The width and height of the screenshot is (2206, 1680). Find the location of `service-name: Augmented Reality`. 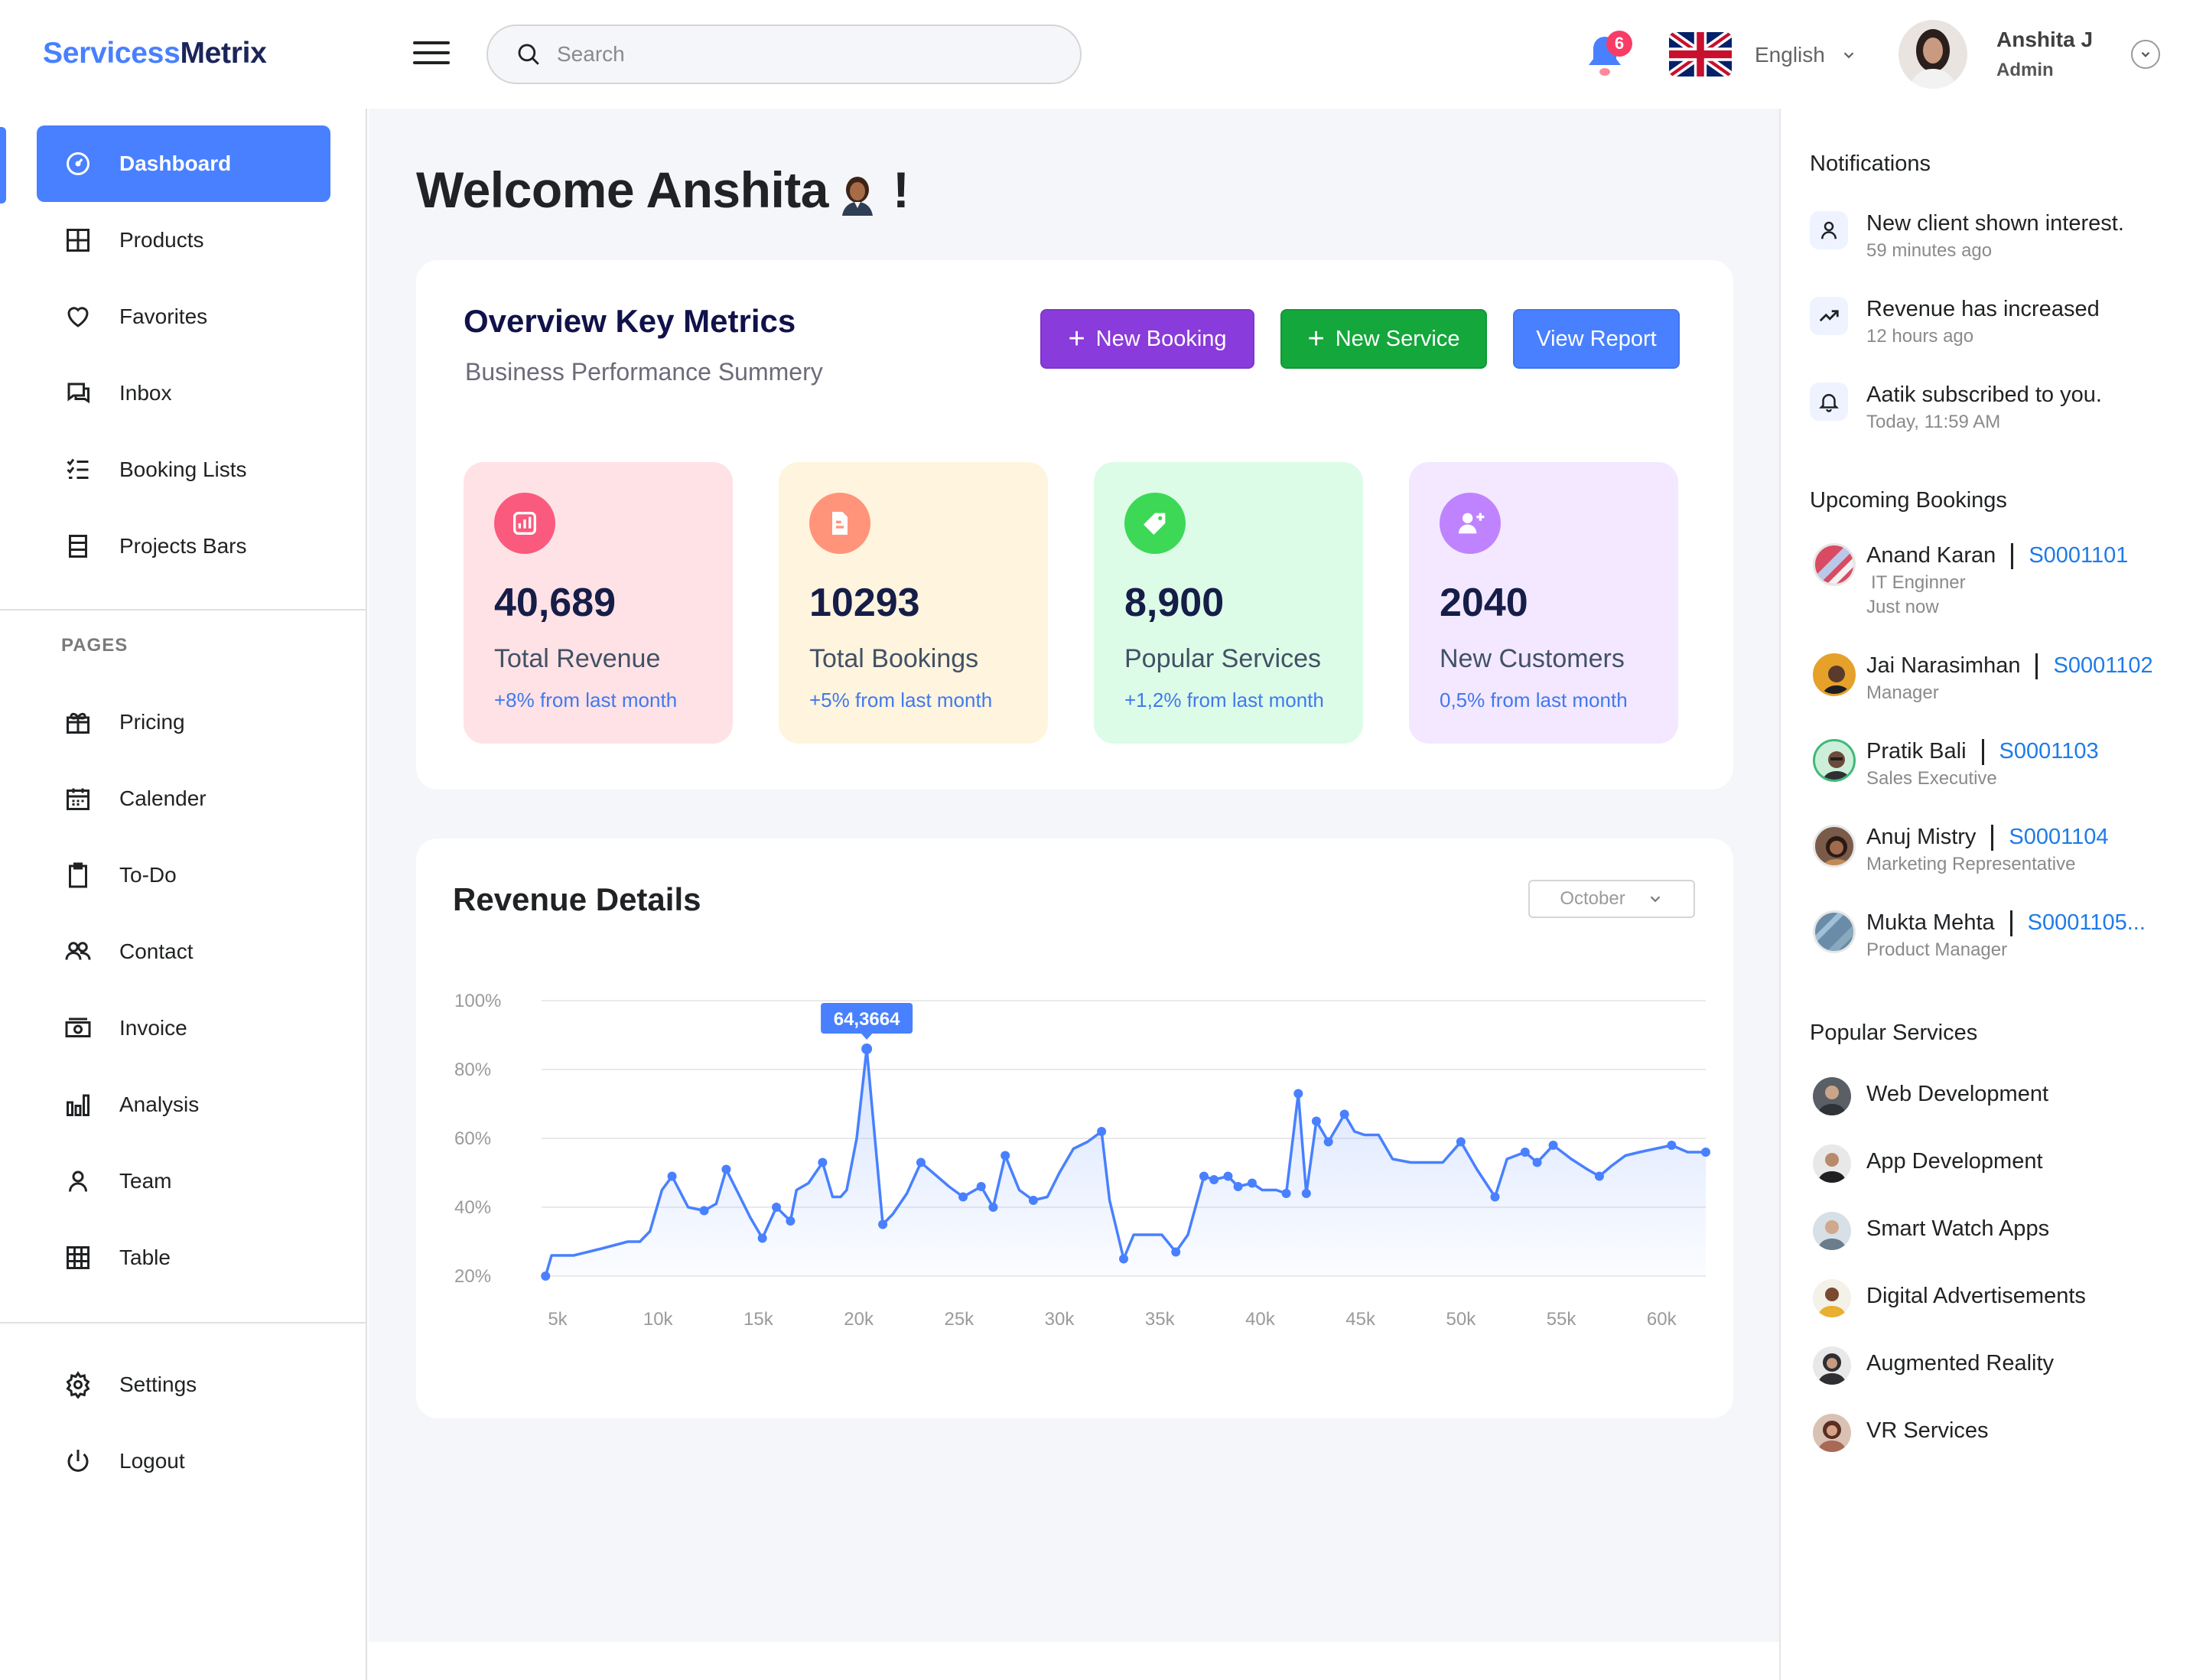

service-name: Augmented Reality is located at coordinates (1960, 1363).